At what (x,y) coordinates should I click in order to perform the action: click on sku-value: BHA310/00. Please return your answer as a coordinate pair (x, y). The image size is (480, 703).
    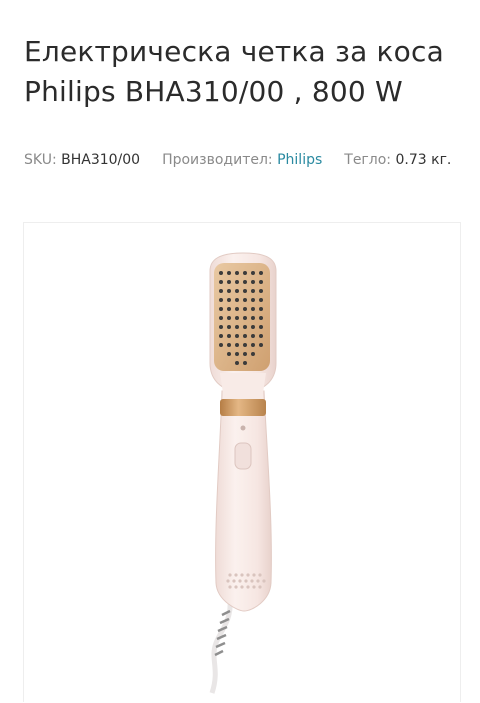
    Looking at the image, I should click on (101, 160).